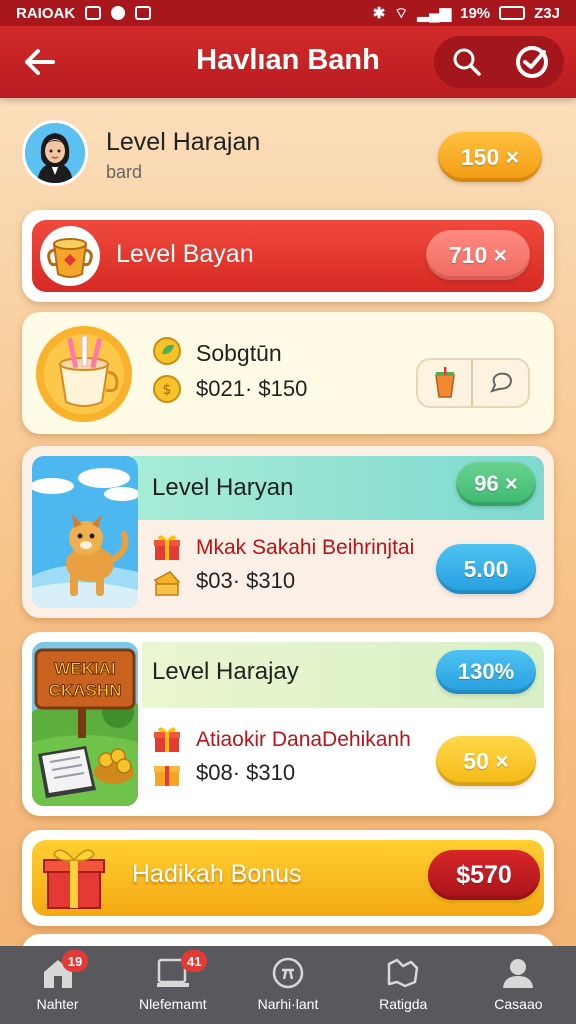 This screenshot has width=576, height=1024. I want to click on check-button, so click(532, 62).